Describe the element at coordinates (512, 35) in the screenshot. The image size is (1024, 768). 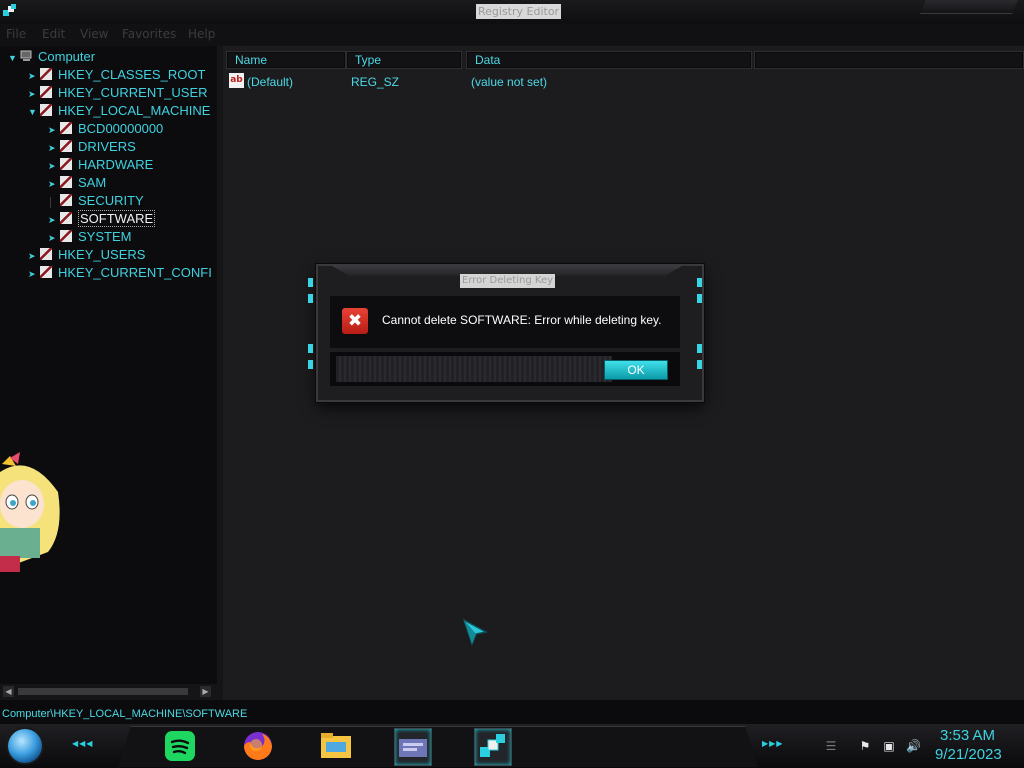
I see `menu-bar: File Edit View Favorites Help` at that location.